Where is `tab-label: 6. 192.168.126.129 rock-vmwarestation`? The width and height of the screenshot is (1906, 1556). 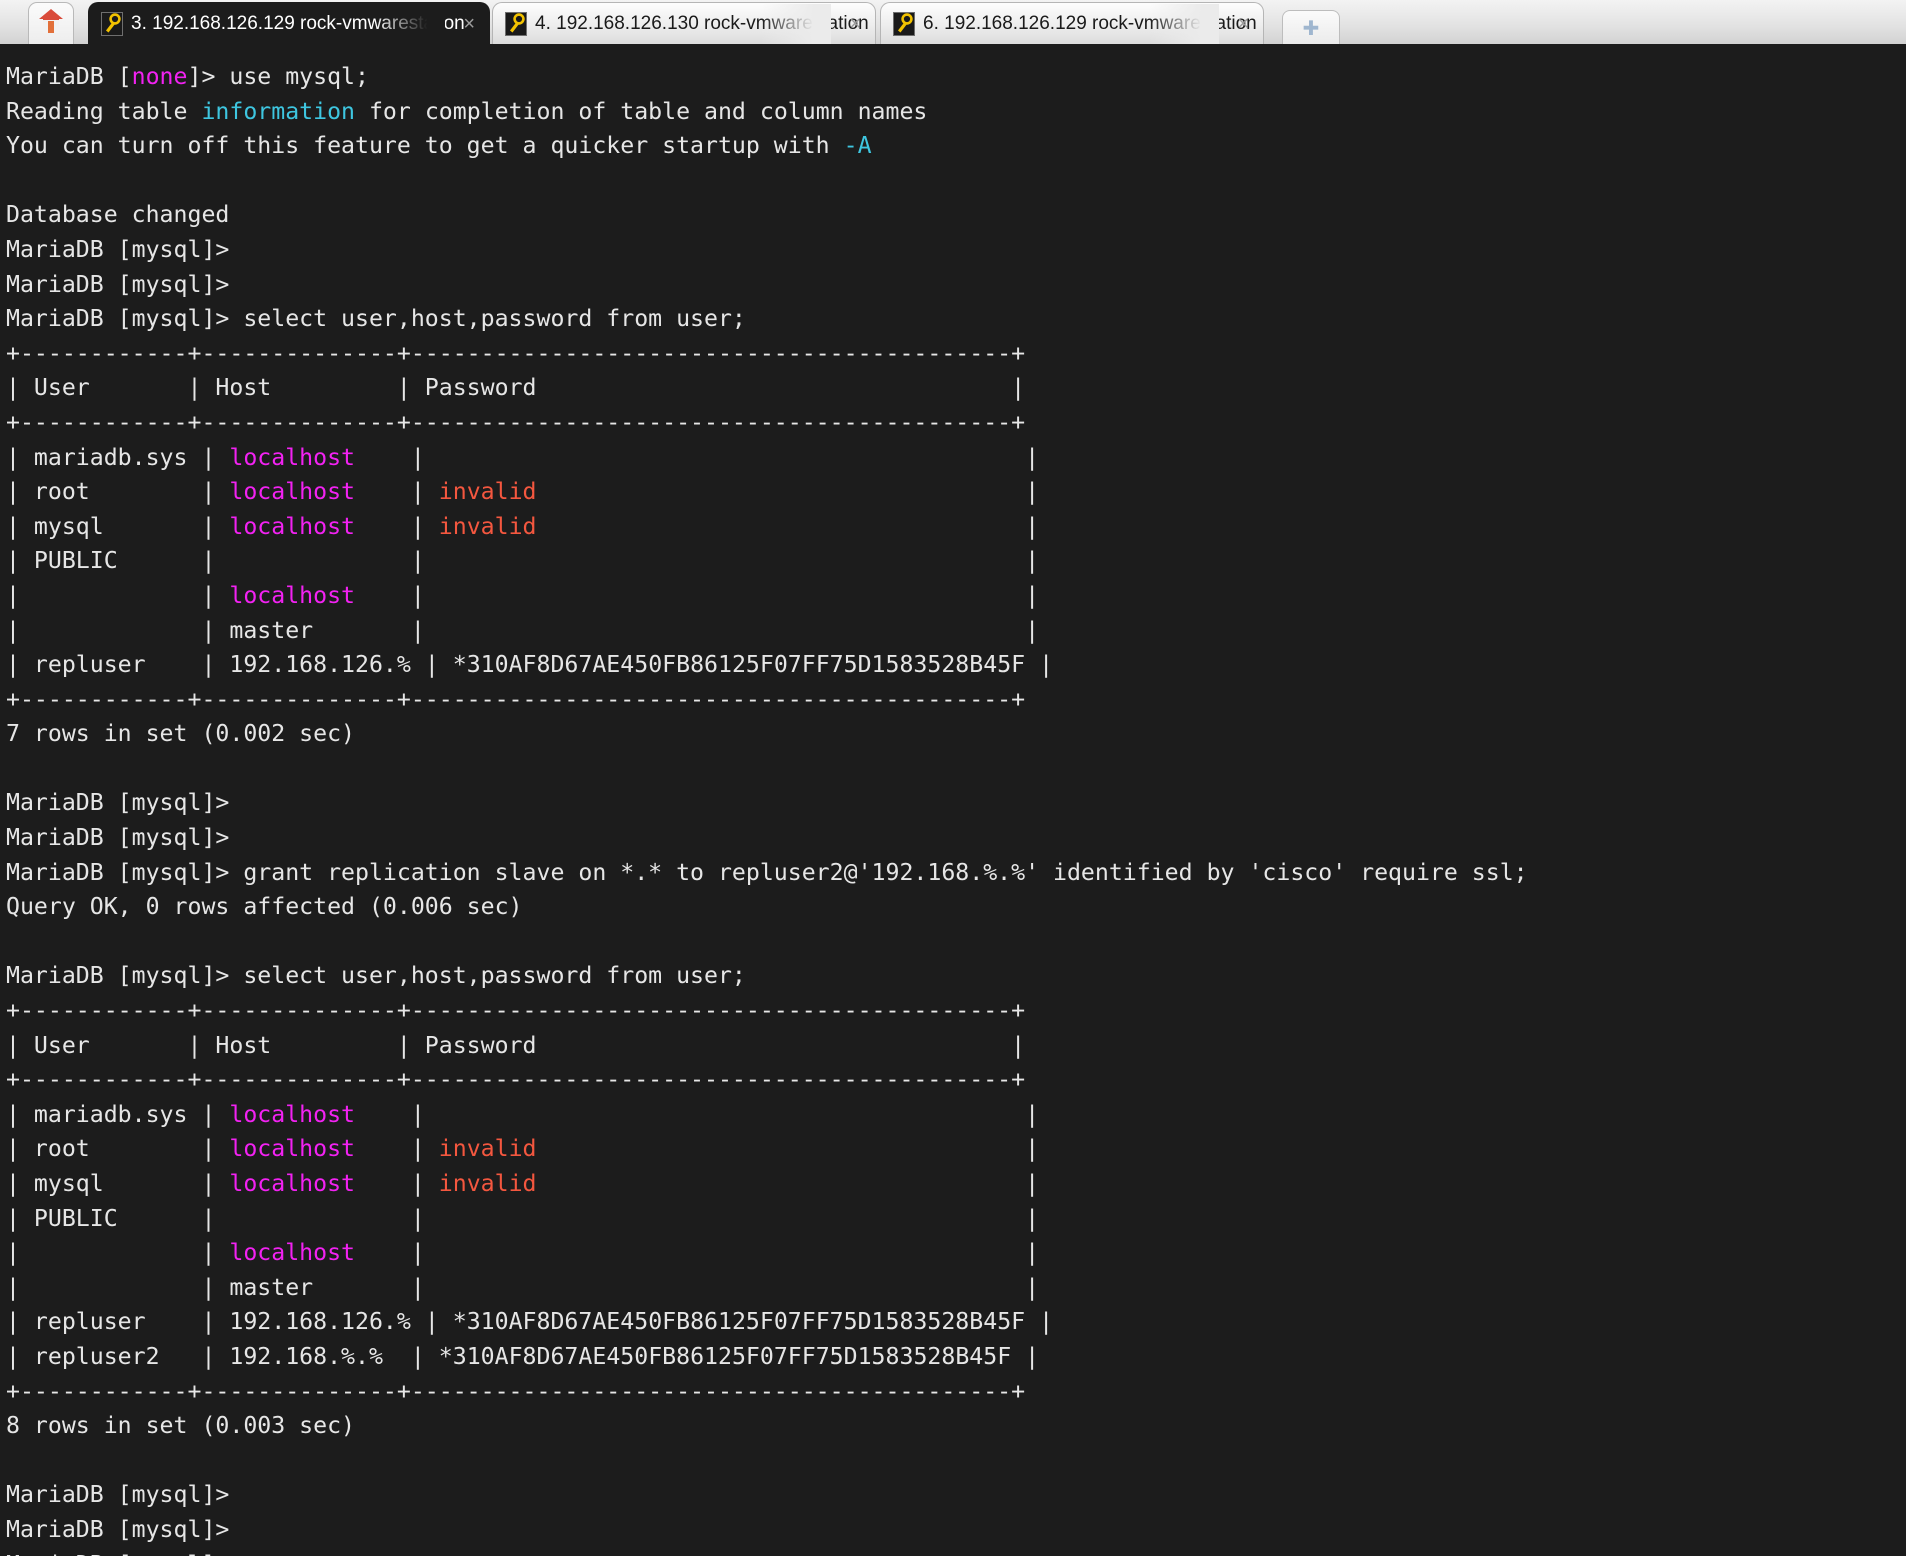 tab-label: 6. 192.168.126.129 rock-vmwarestation is located at coordinates (1090, 23).